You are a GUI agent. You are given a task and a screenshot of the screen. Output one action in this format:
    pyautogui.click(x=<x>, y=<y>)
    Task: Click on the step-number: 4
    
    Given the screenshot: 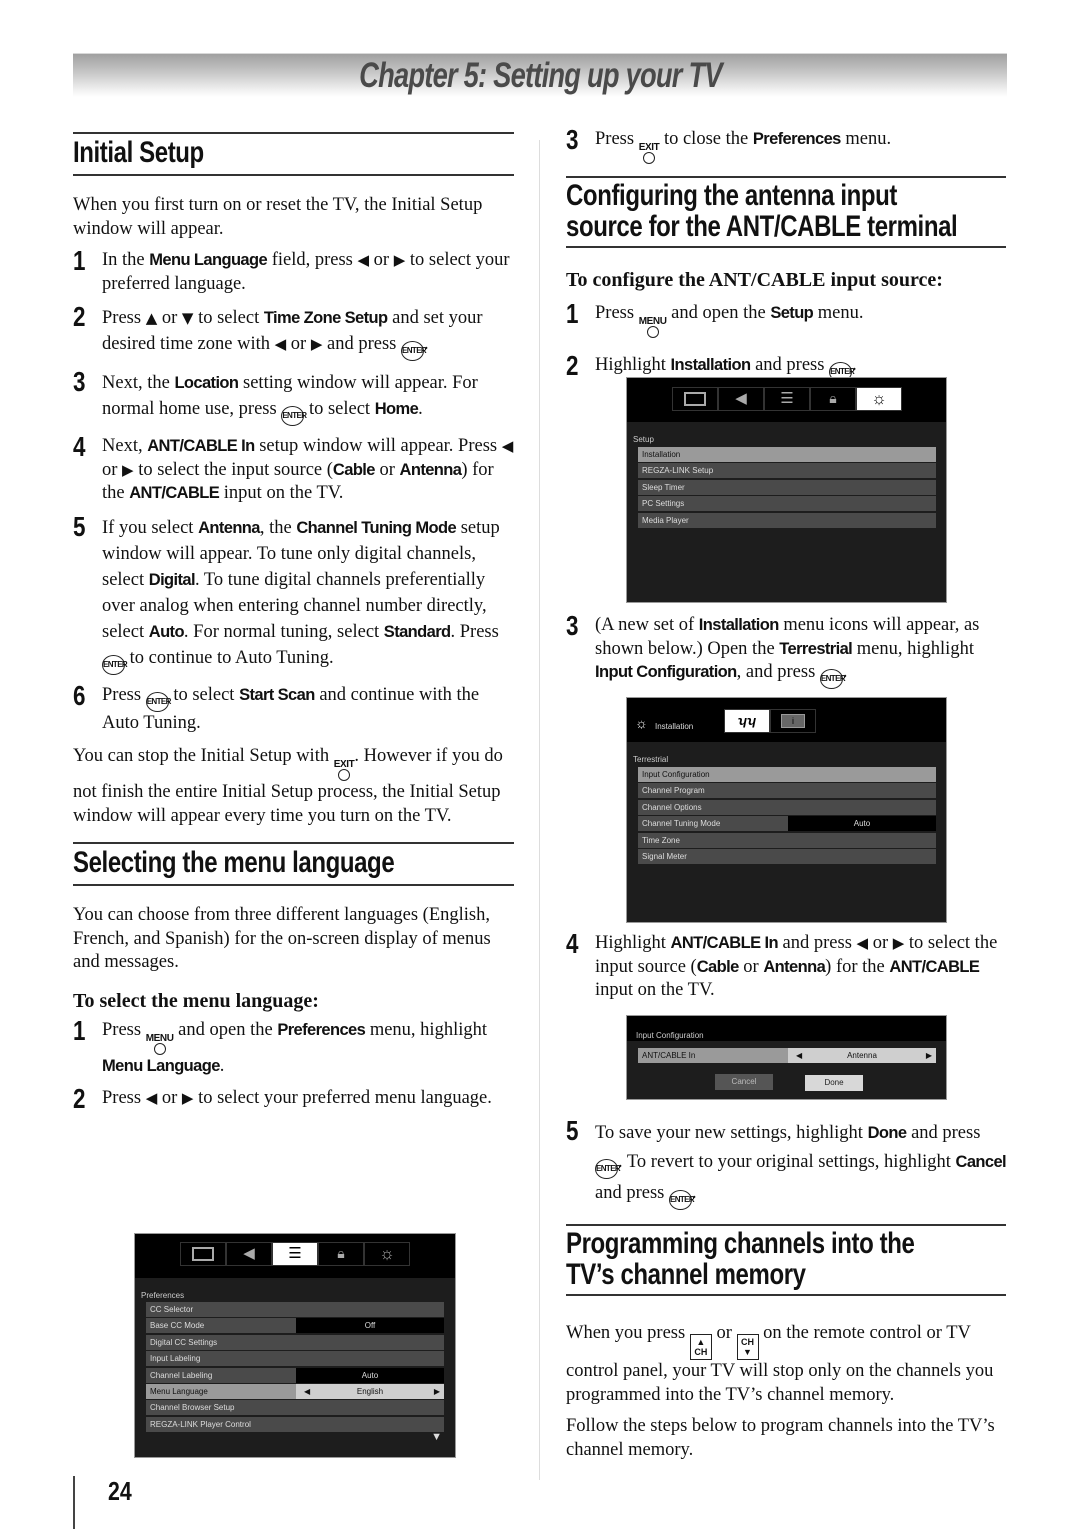 What is the action you would take?
    pyautogui.click(x=79, y=446)
    